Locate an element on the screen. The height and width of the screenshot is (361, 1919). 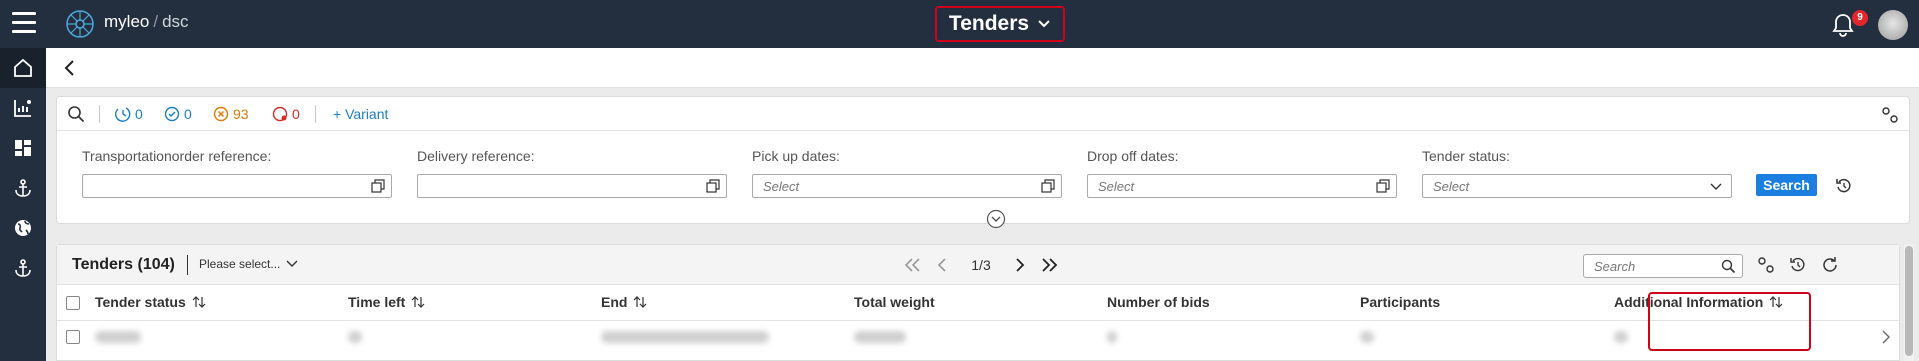
column-end: End is located at coordinates (624, 302).